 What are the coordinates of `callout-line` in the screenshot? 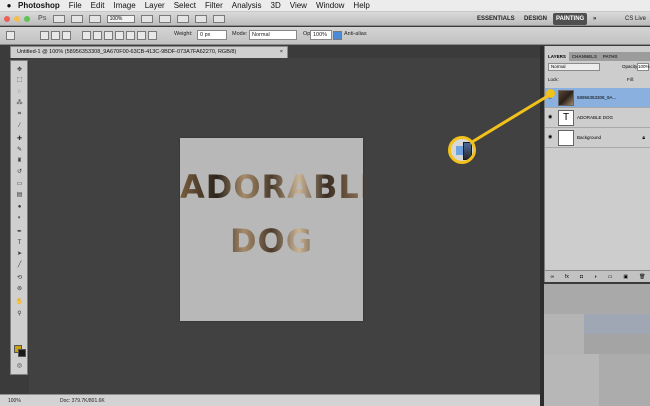 It's located at (511, 118).